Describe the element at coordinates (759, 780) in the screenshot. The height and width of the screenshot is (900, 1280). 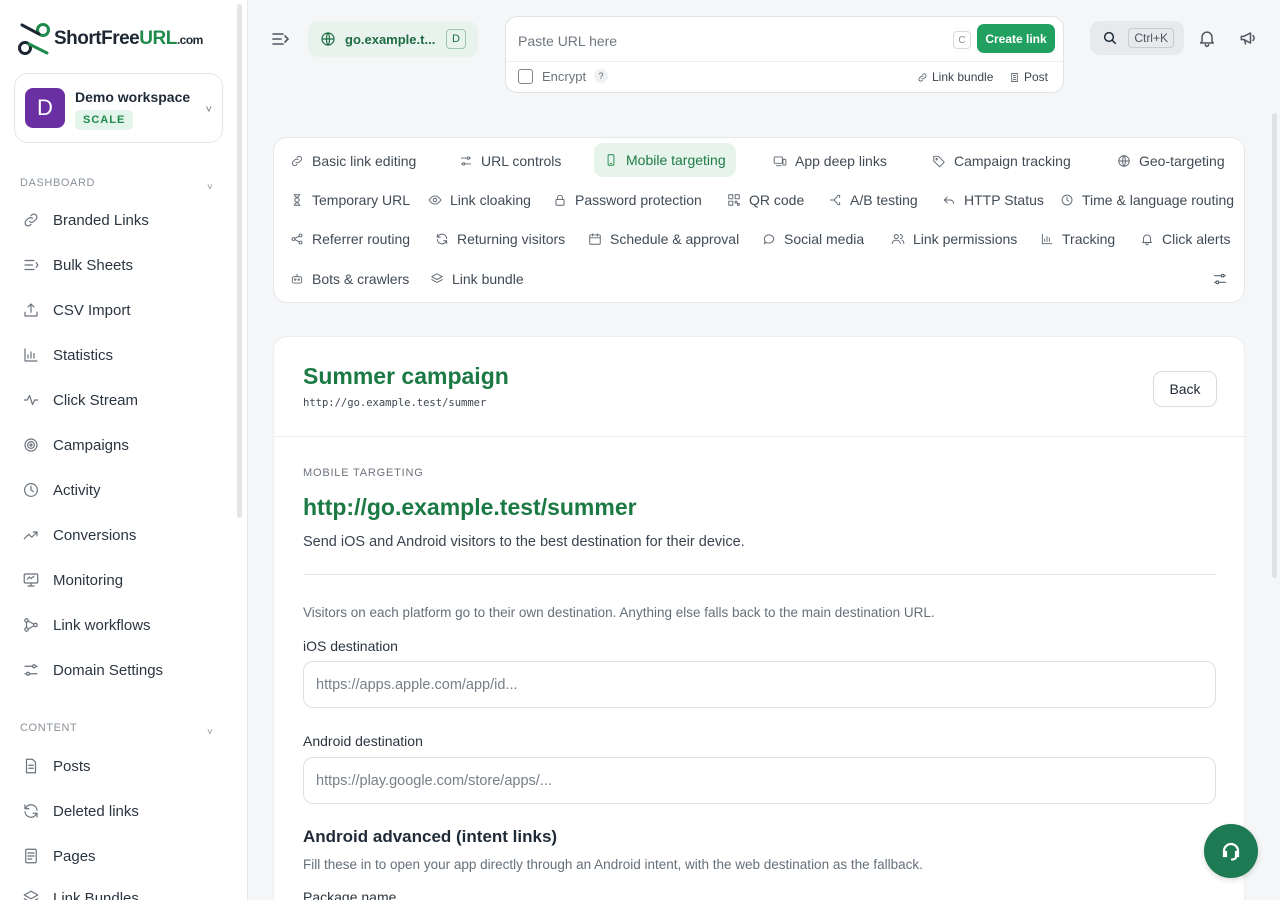
I see `android-destination-input` at that location.